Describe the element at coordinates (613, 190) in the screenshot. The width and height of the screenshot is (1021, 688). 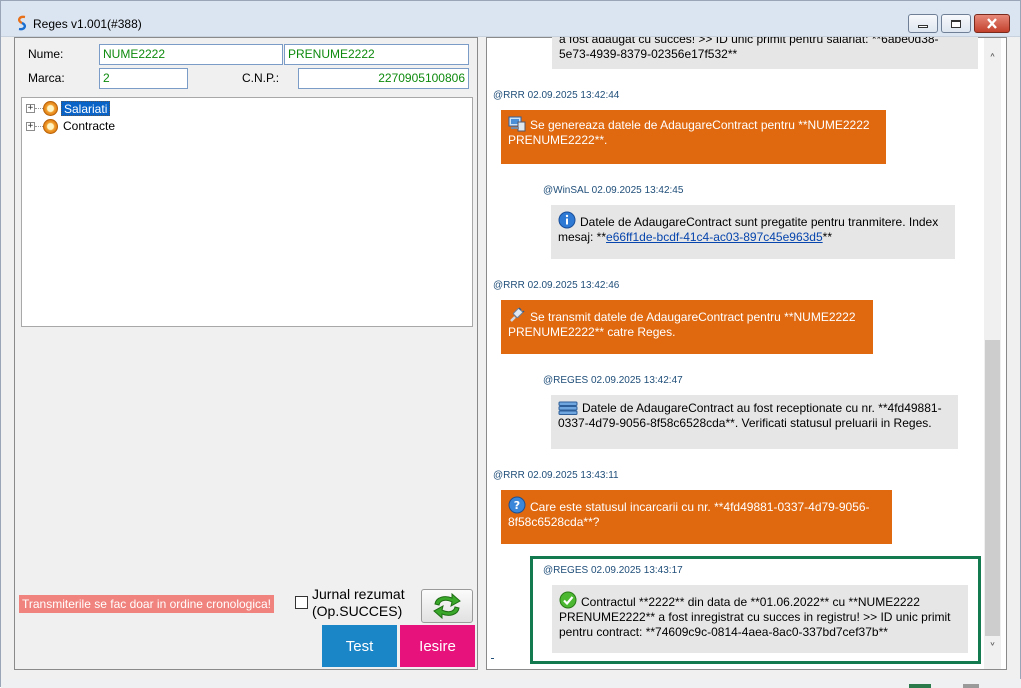
I see `log-meta: @WinSAL 02.09.2025 13:42:45` at that location.